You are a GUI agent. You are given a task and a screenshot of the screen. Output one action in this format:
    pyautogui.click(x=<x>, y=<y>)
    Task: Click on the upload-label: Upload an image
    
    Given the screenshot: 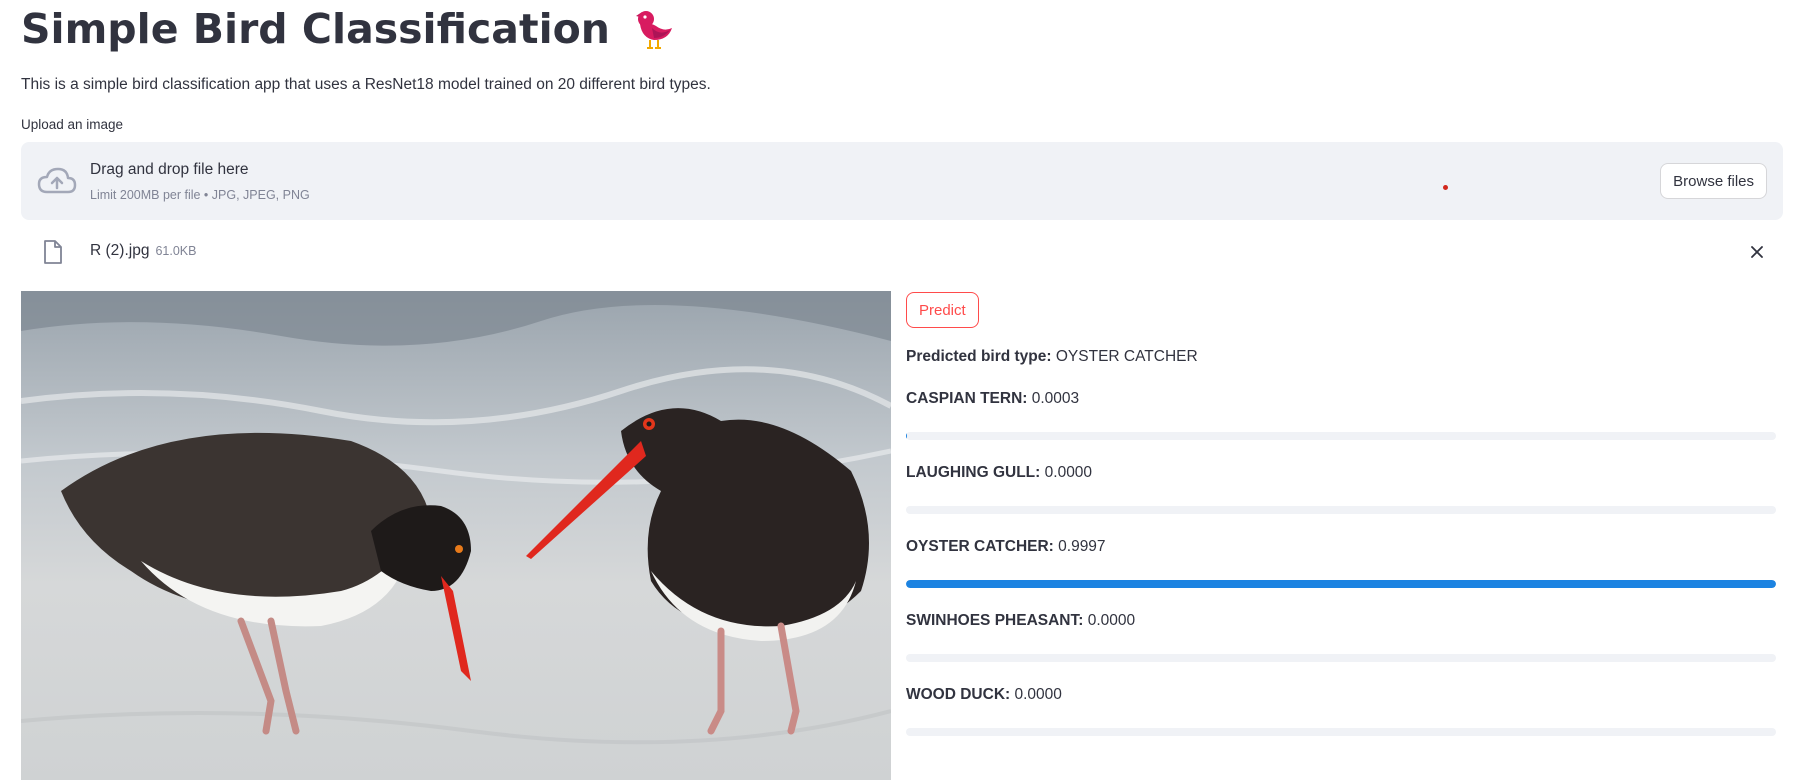 What is the action you would take?
    pyautogui.click(x=72, y=124)
    